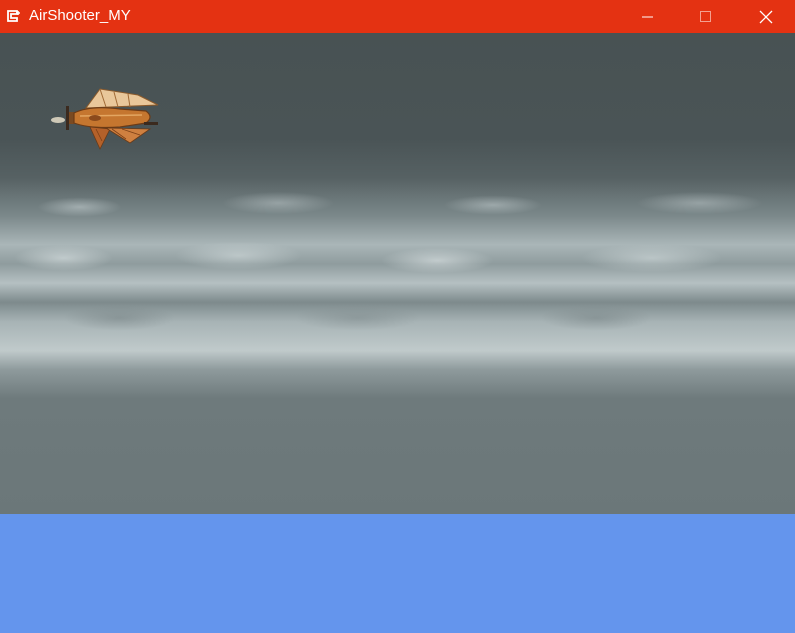 This screenshot has width=795, height=633. What do you see at coordinates (13, 16) in the screenshot?
I see `game-app-icon` at bounding box center [13, 16].